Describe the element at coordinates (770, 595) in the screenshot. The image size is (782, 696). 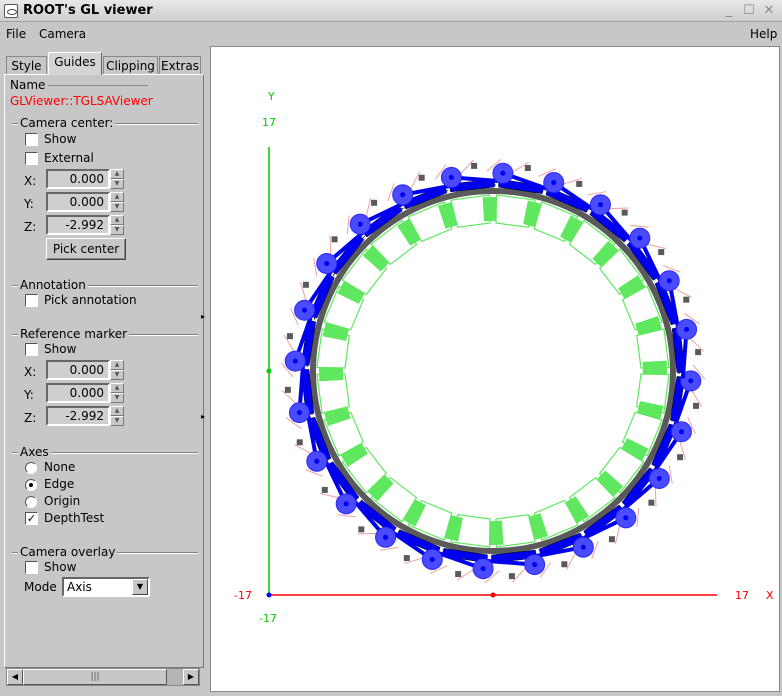
I see `x-axis-label: X` at that location.